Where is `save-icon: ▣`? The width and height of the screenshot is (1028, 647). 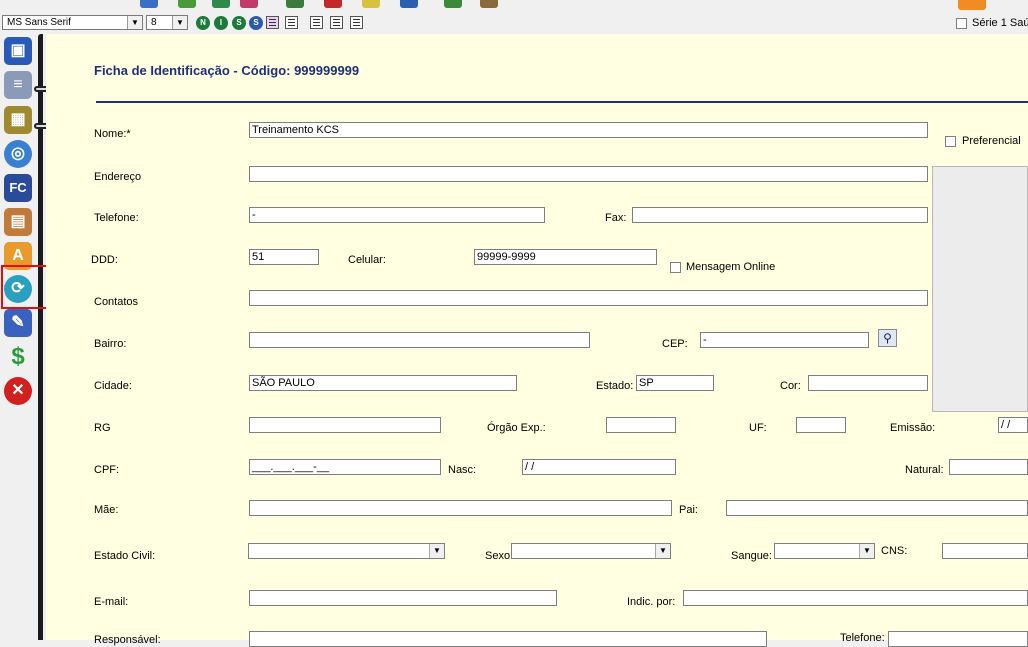
save-icon: ▣ is located at coordinates (18, 51).